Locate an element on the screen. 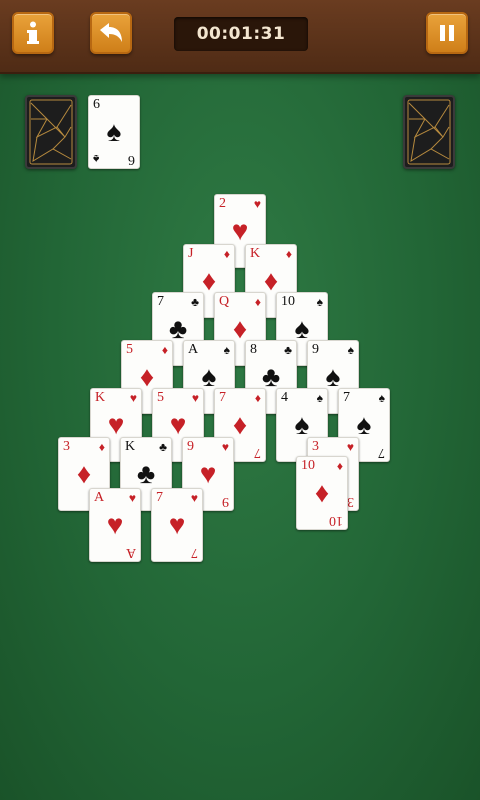  card-rank-bottom: A is located at coordinates (130, 552).